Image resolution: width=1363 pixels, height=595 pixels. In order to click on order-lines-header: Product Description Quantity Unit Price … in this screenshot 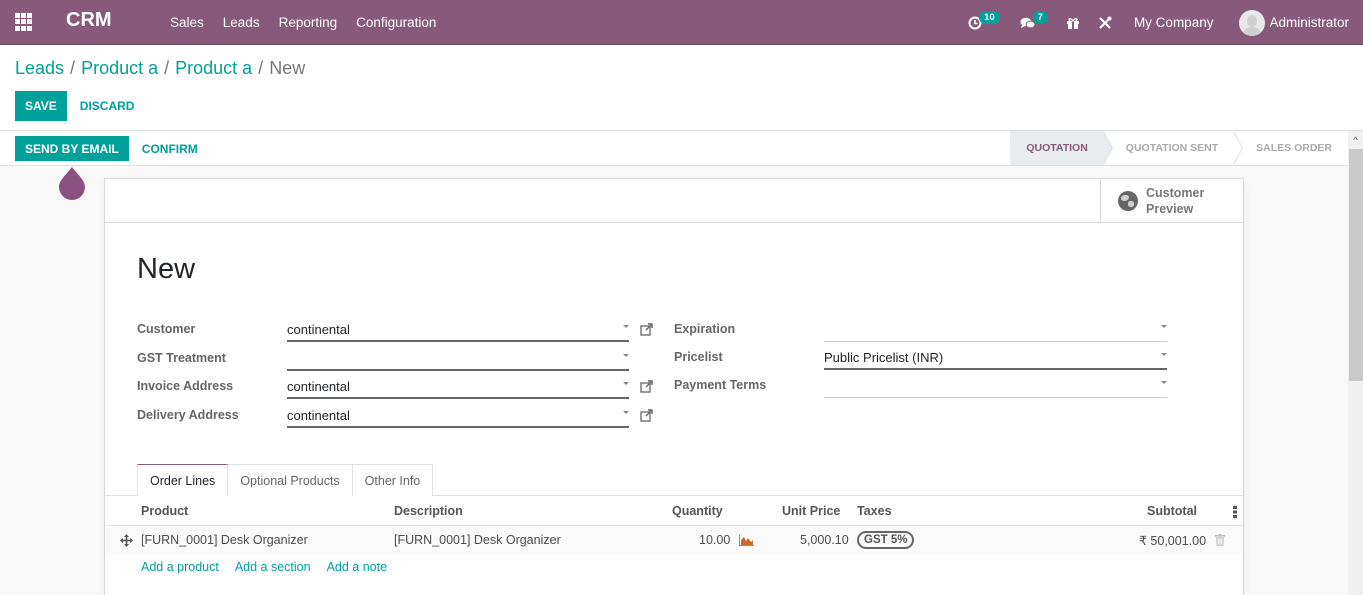, I will do `click(674, 511)`.